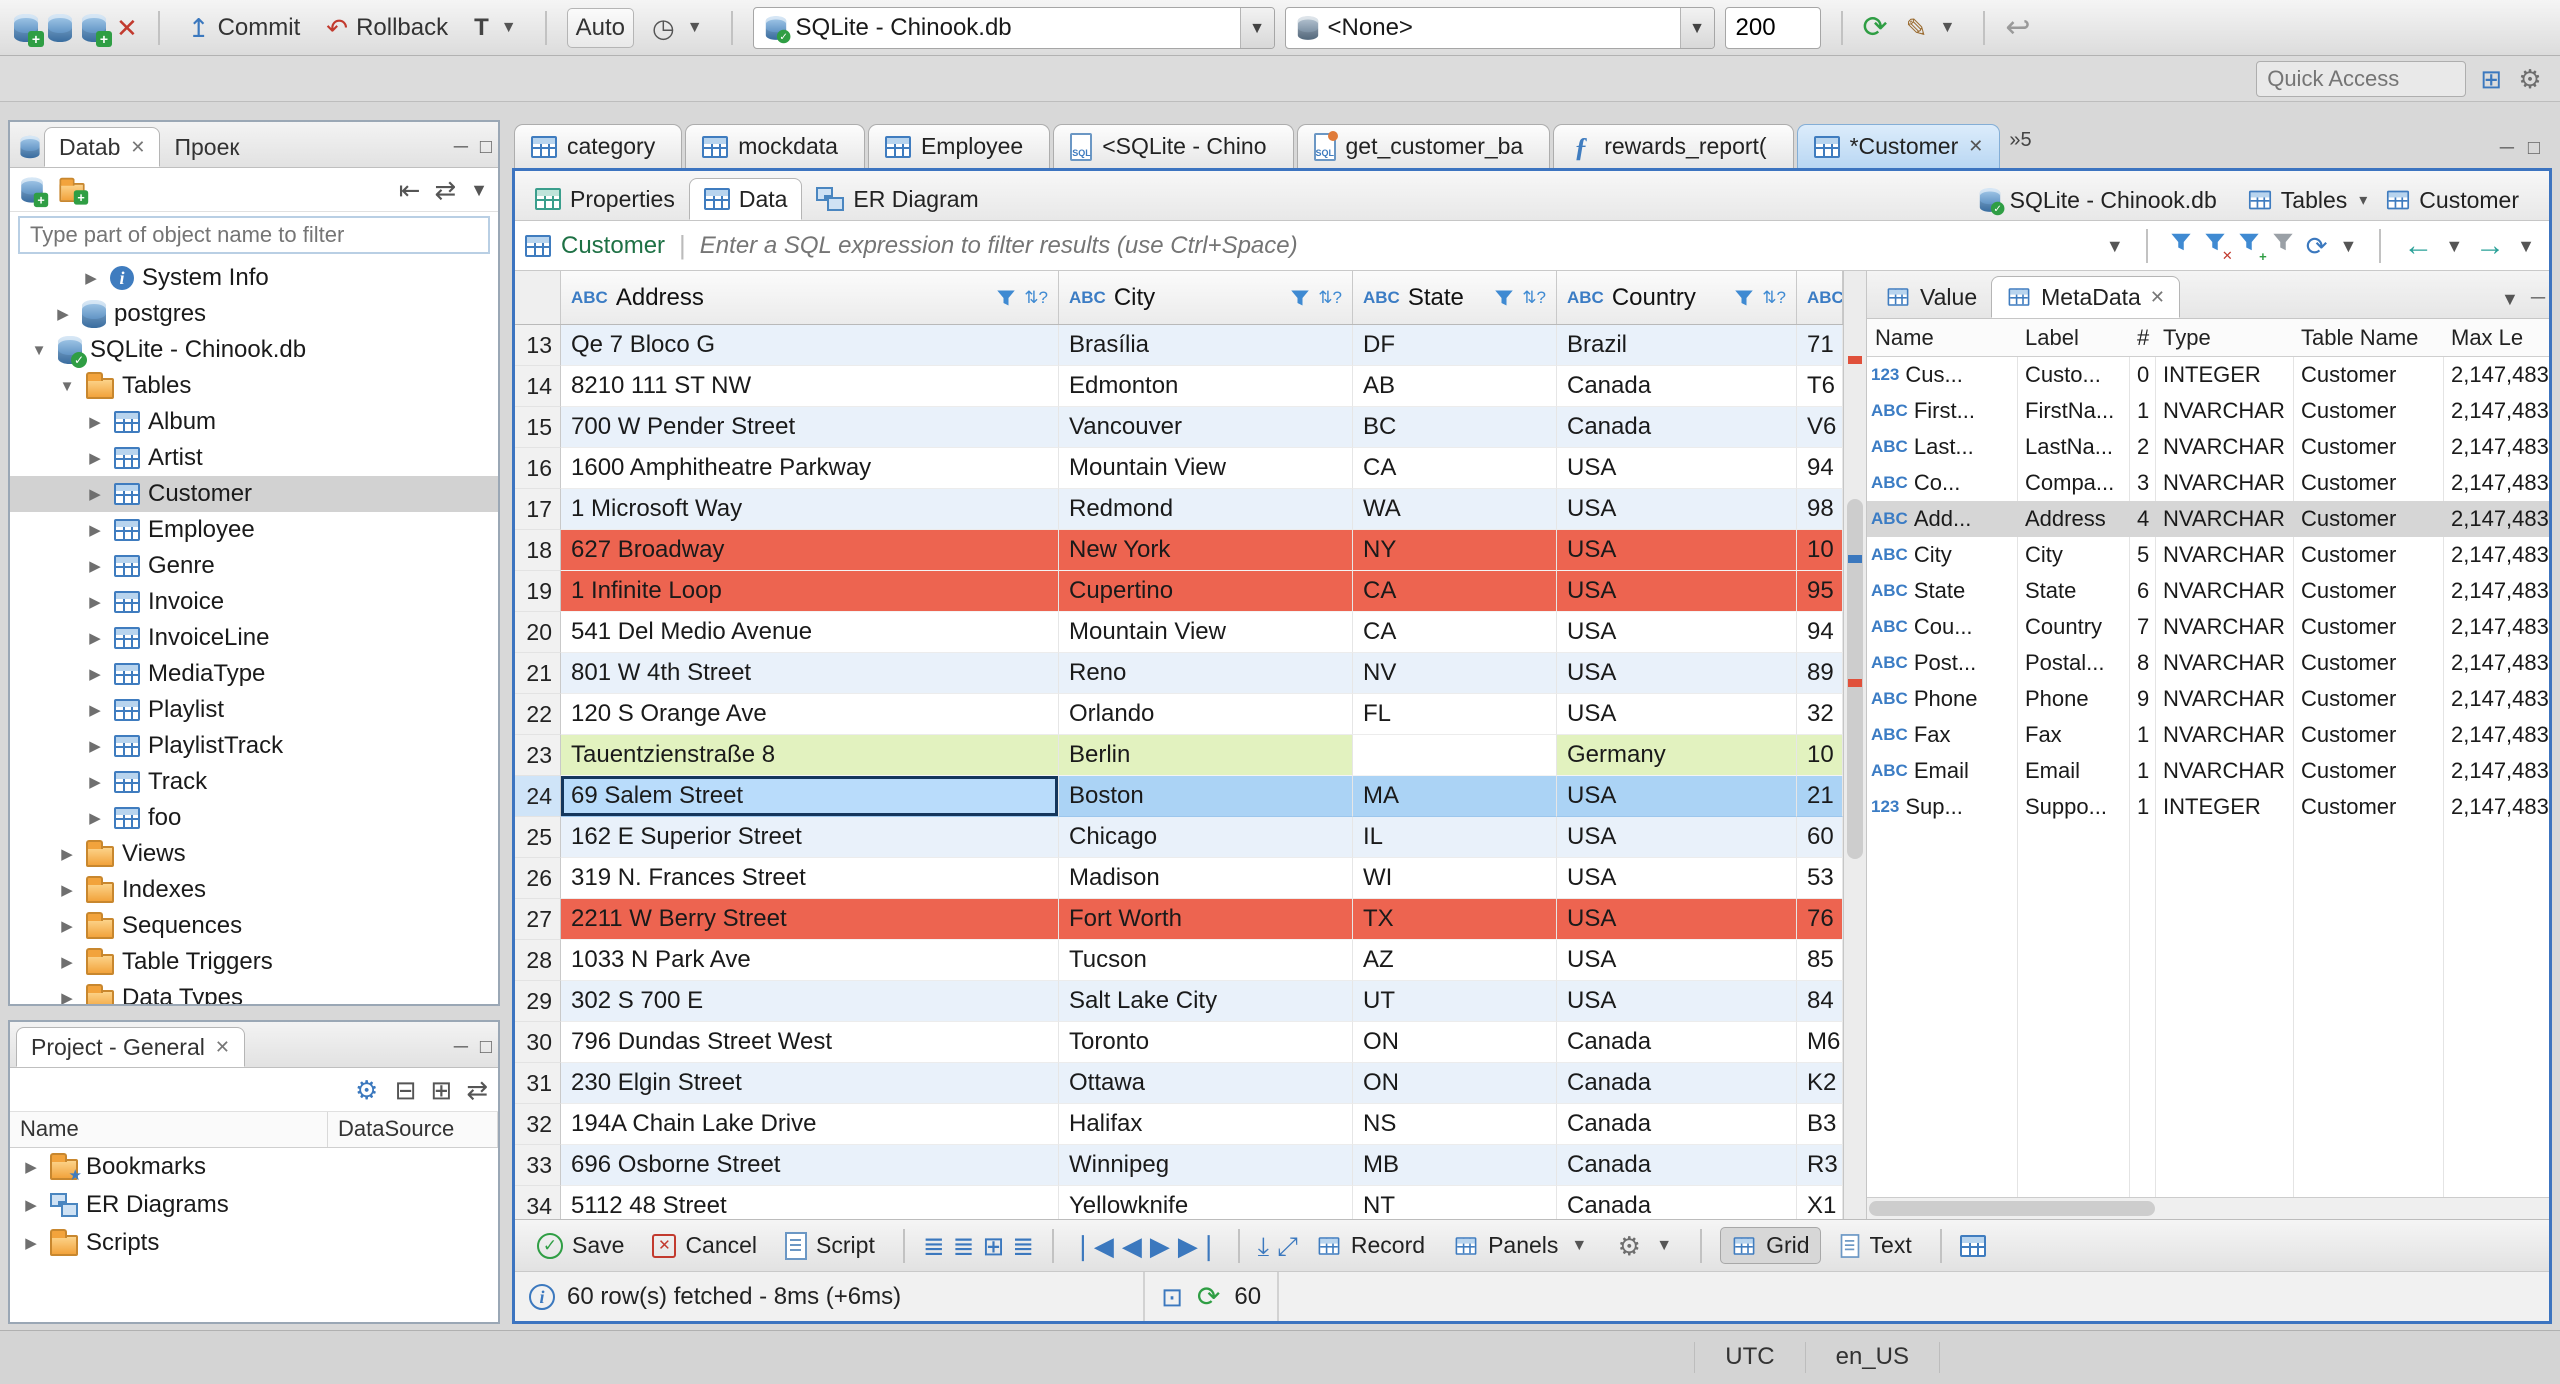  What do you see at coordinates (1820, 386) in the screenshot?
I see `cell-postalcode: T6` at bounding box center [1820, 386].